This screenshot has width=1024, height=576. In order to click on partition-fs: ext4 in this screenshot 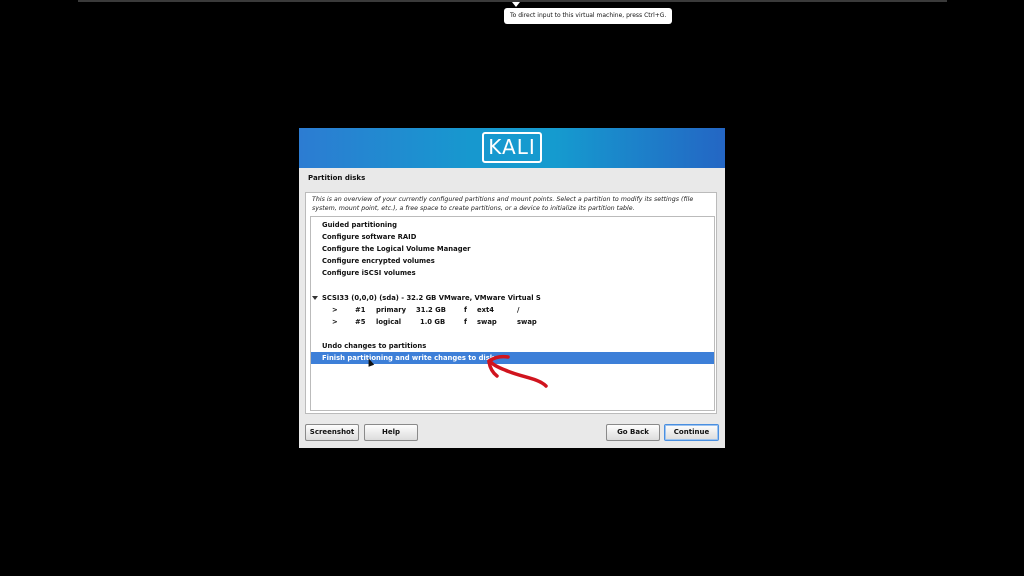, I will do `click(485, 310)`.